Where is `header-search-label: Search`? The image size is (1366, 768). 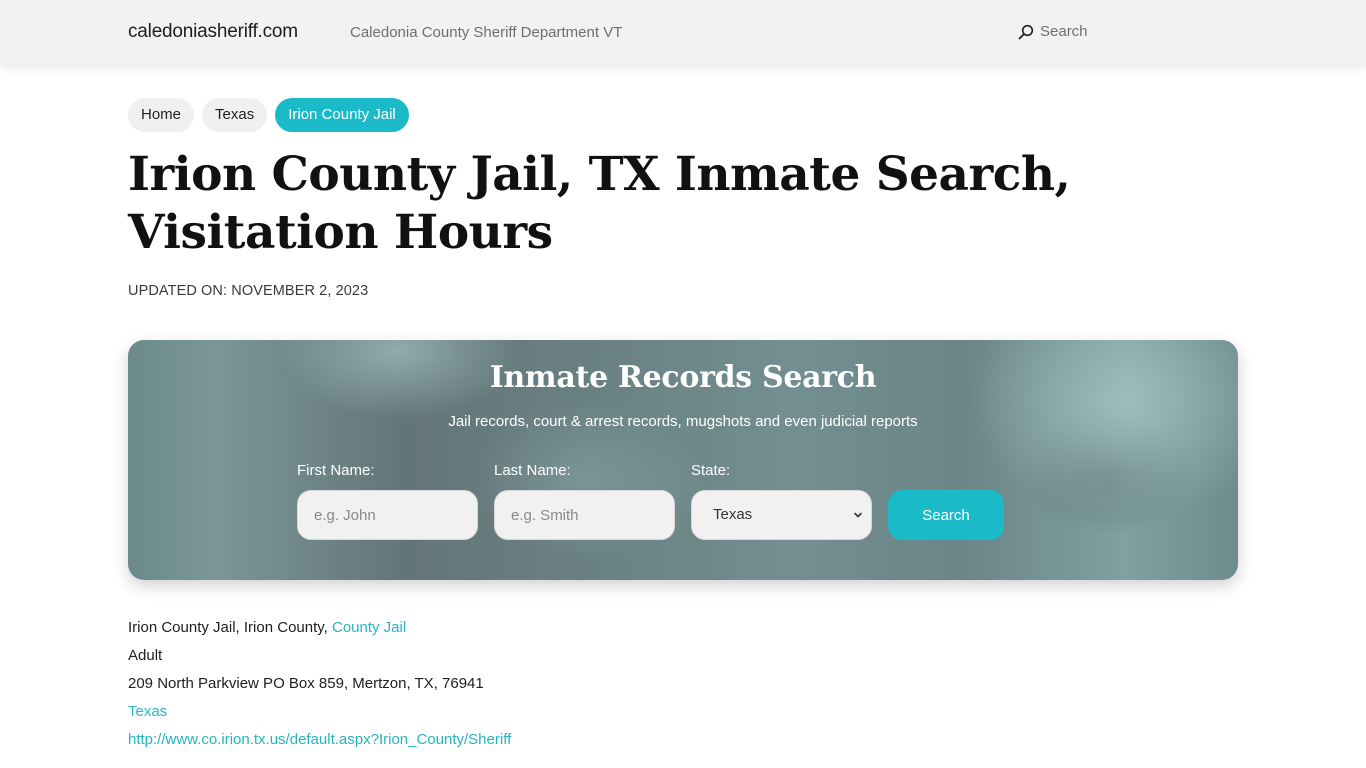
header-search-label: Search is located at coordinates (1064, 31).